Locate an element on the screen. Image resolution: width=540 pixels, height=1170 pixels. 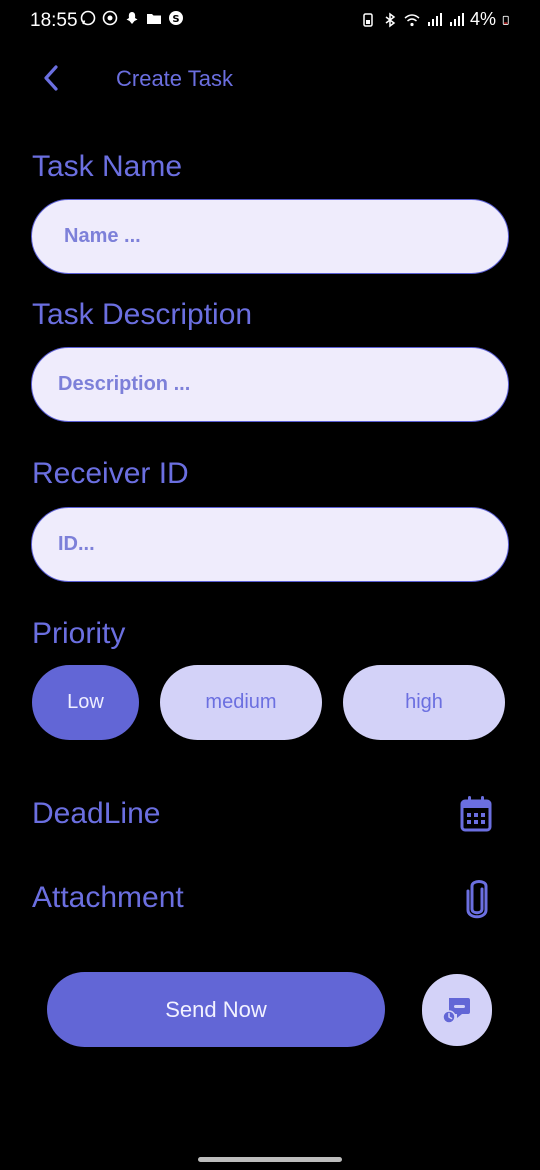
attachment-label: Attachment is located at coordinates (108, 897).